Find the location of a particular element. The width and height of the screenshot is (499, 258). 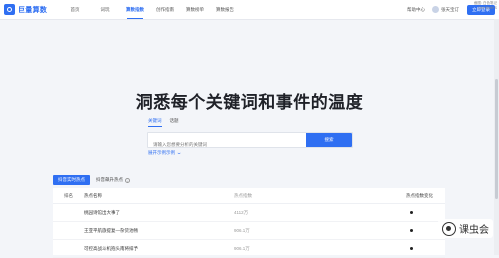

table-header: 排名 热点名称 热点指数 热点指数变化 is located at coordinates (249, 196).